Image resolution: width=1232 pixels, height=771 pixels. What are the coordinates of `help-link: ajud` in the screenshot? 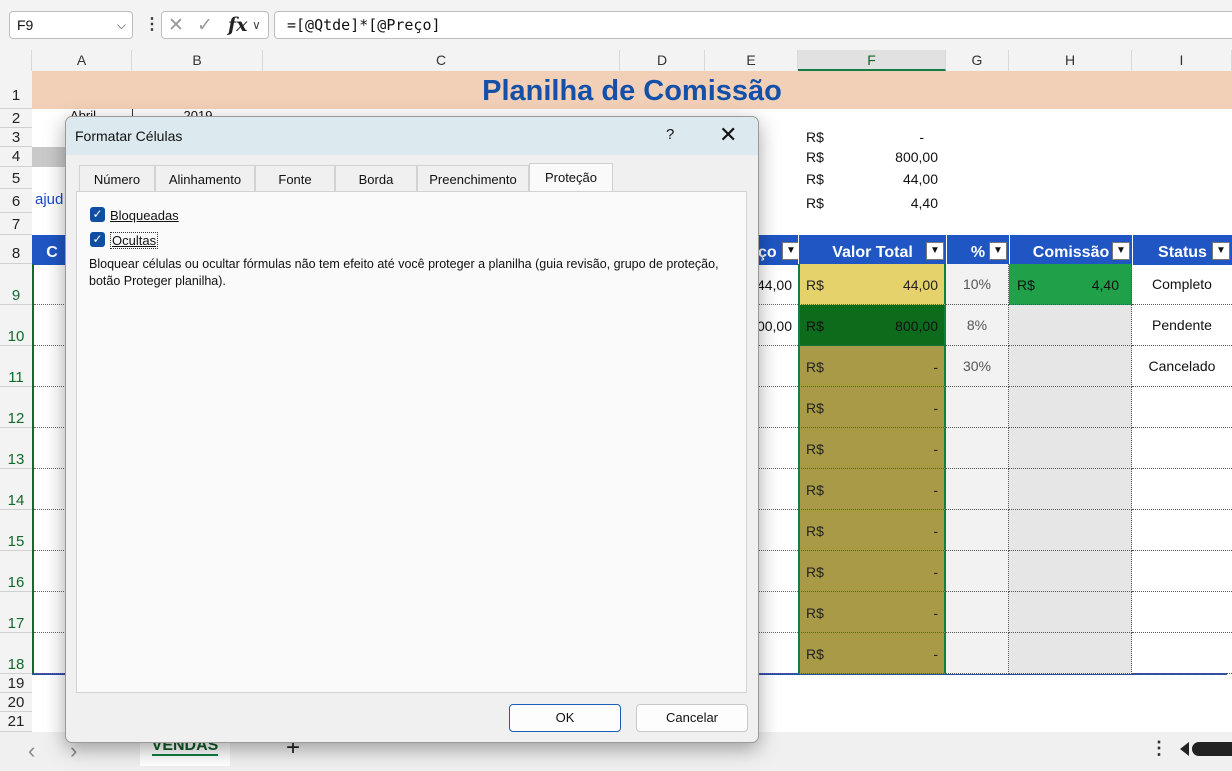 It's located at (50, 201).